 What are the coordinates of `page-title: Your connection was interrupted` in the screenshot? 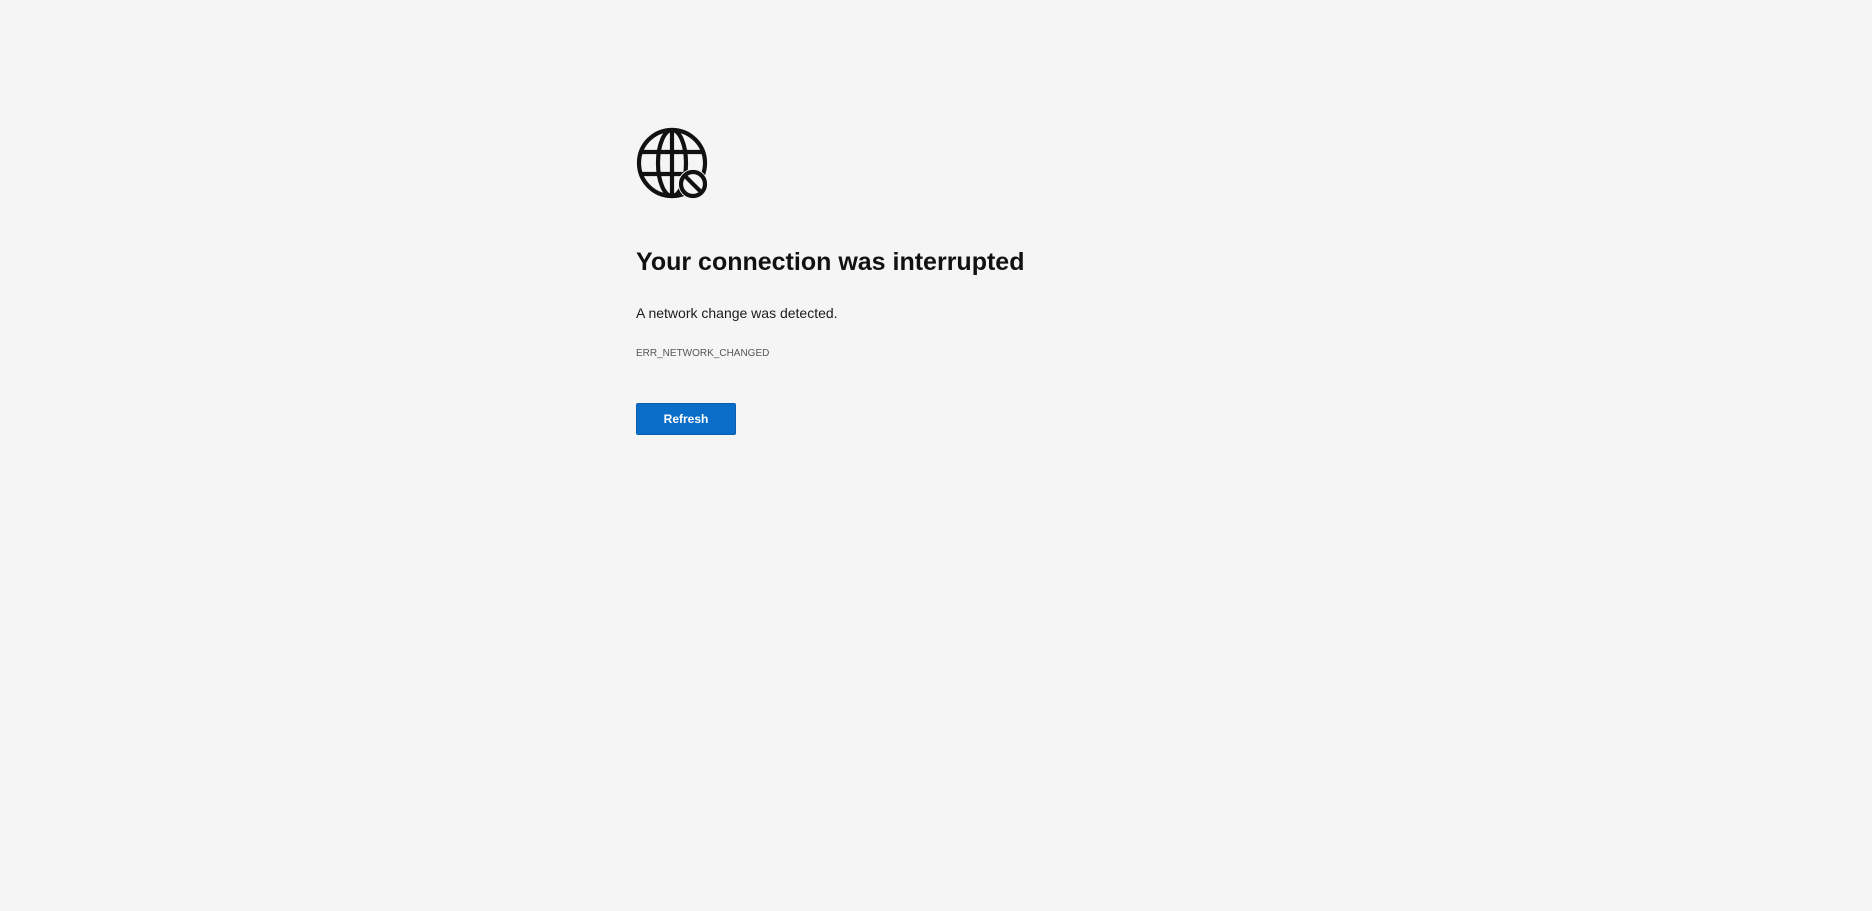 It's located at (830, 262).